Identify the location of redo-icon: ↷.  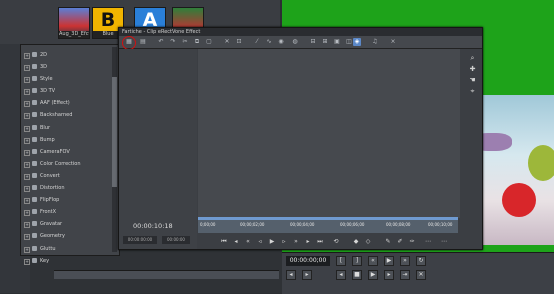
(173, 42).